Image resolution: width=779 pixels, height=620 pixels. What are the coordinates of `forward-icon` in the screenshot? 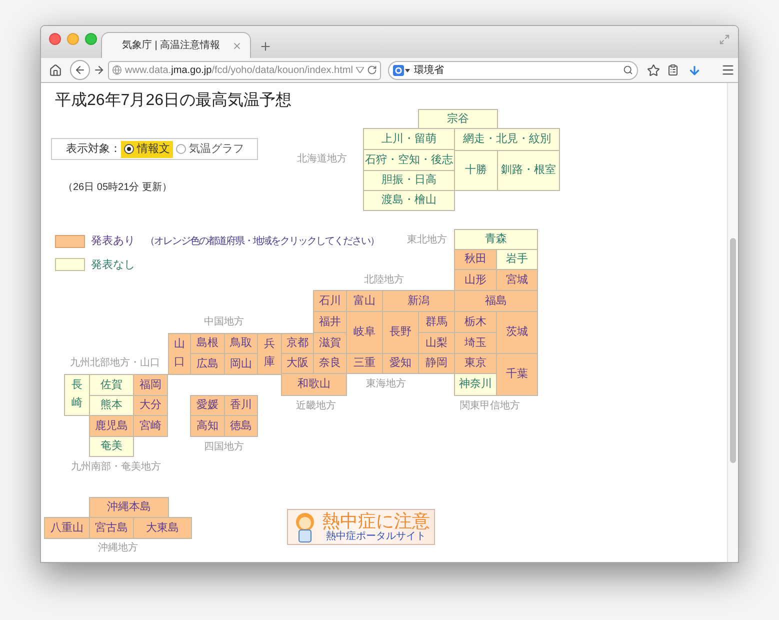 It's located at (99, 70).